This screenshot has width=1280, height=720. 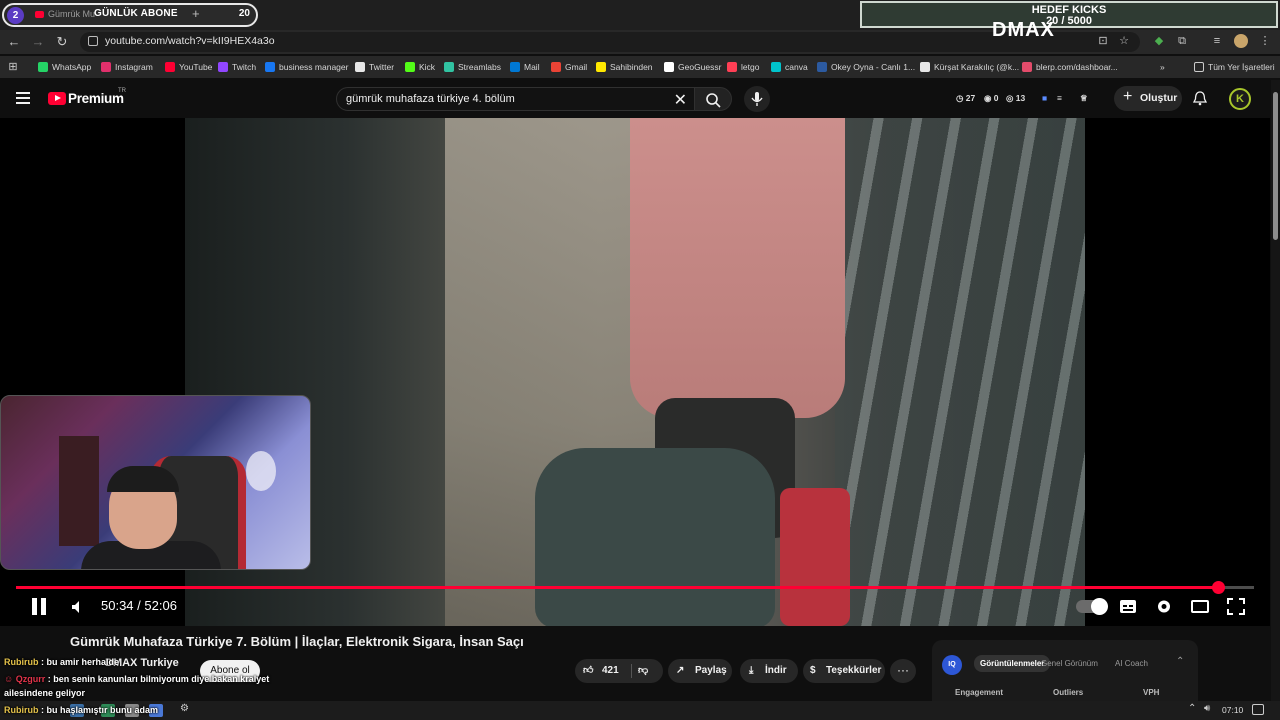 What do you see at coordinates (420, 67) in the screenshot?
I see `bookmark-item: Kick` at bounding box center [420, 67].